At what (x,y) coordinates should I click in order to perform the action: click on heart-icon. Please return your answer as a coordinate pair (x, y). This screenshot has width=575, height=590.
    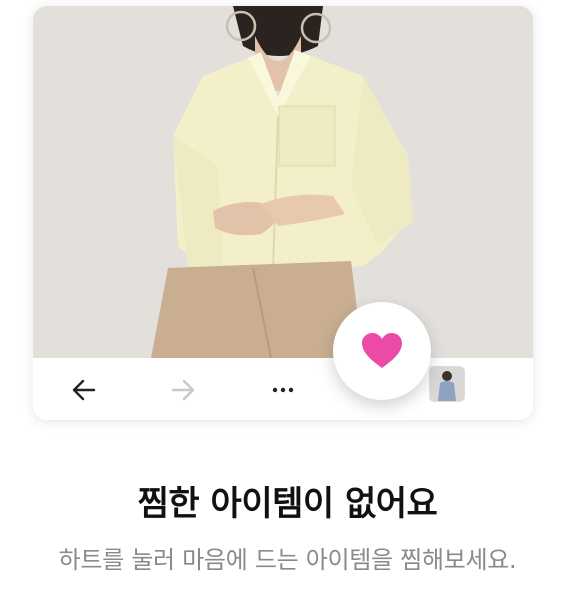
    Looking at the image, I should click on (382, 350).